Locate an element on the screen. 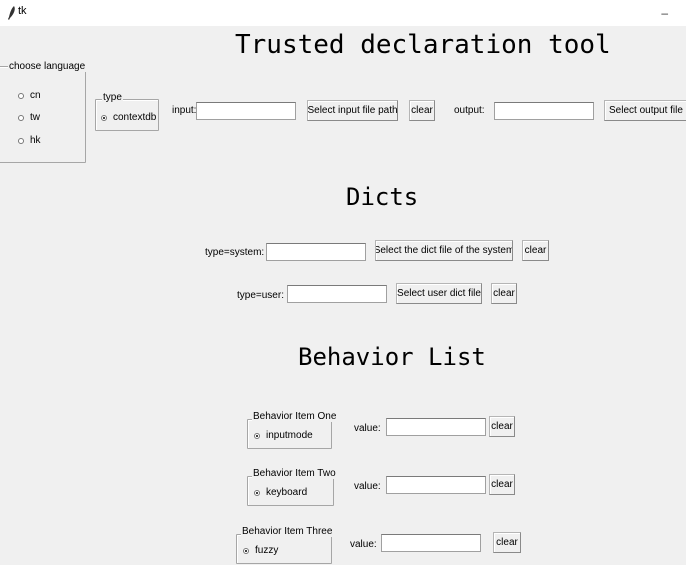  behavior-radio-keyboard: keyboard is located at coordinates (280, 492).